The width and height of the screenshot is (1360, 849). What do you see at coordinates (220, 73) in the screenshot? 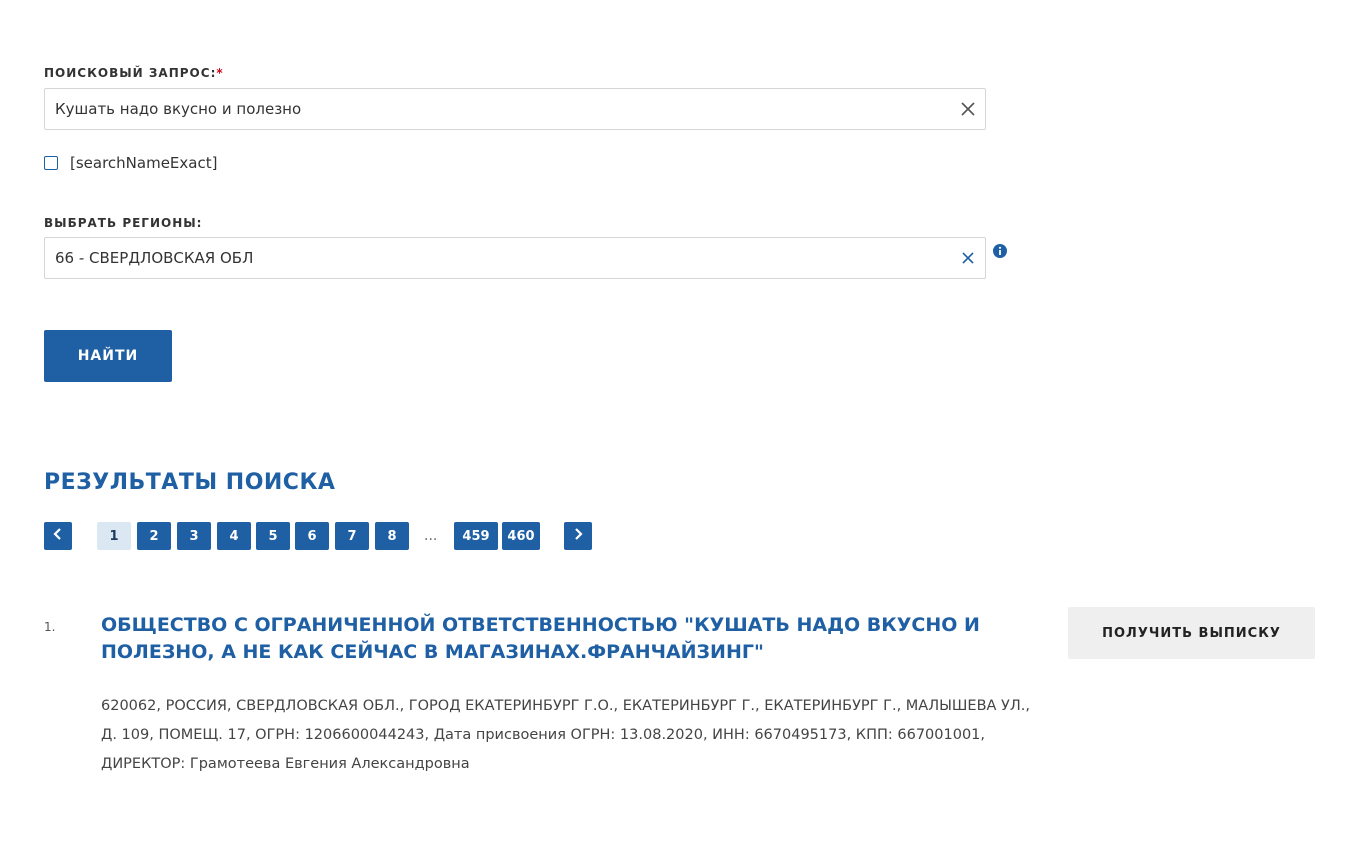
I see `required-mark: *` at bounding box center [220, 73].